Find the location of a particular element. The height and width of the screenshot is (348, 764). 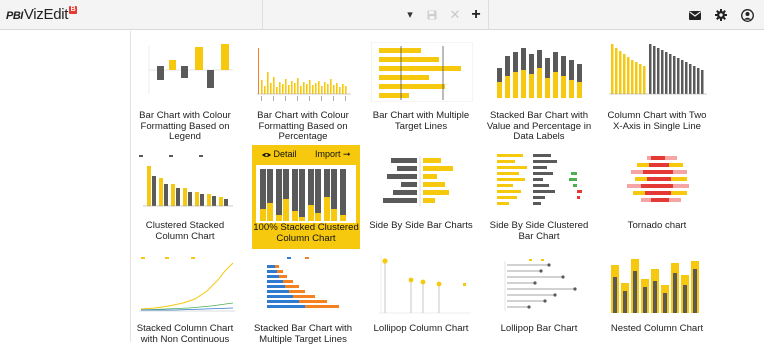

detail-label: Detail is located at coordinates (285, 154).